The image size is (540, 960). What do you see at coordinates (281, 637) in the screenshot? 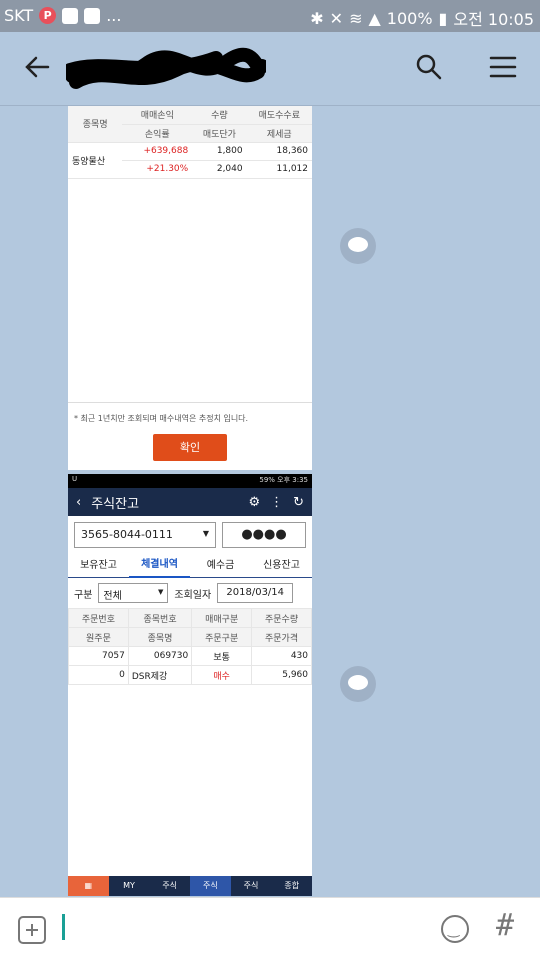
I see `table-header: 주문가격` at bounding box center [281, 637].